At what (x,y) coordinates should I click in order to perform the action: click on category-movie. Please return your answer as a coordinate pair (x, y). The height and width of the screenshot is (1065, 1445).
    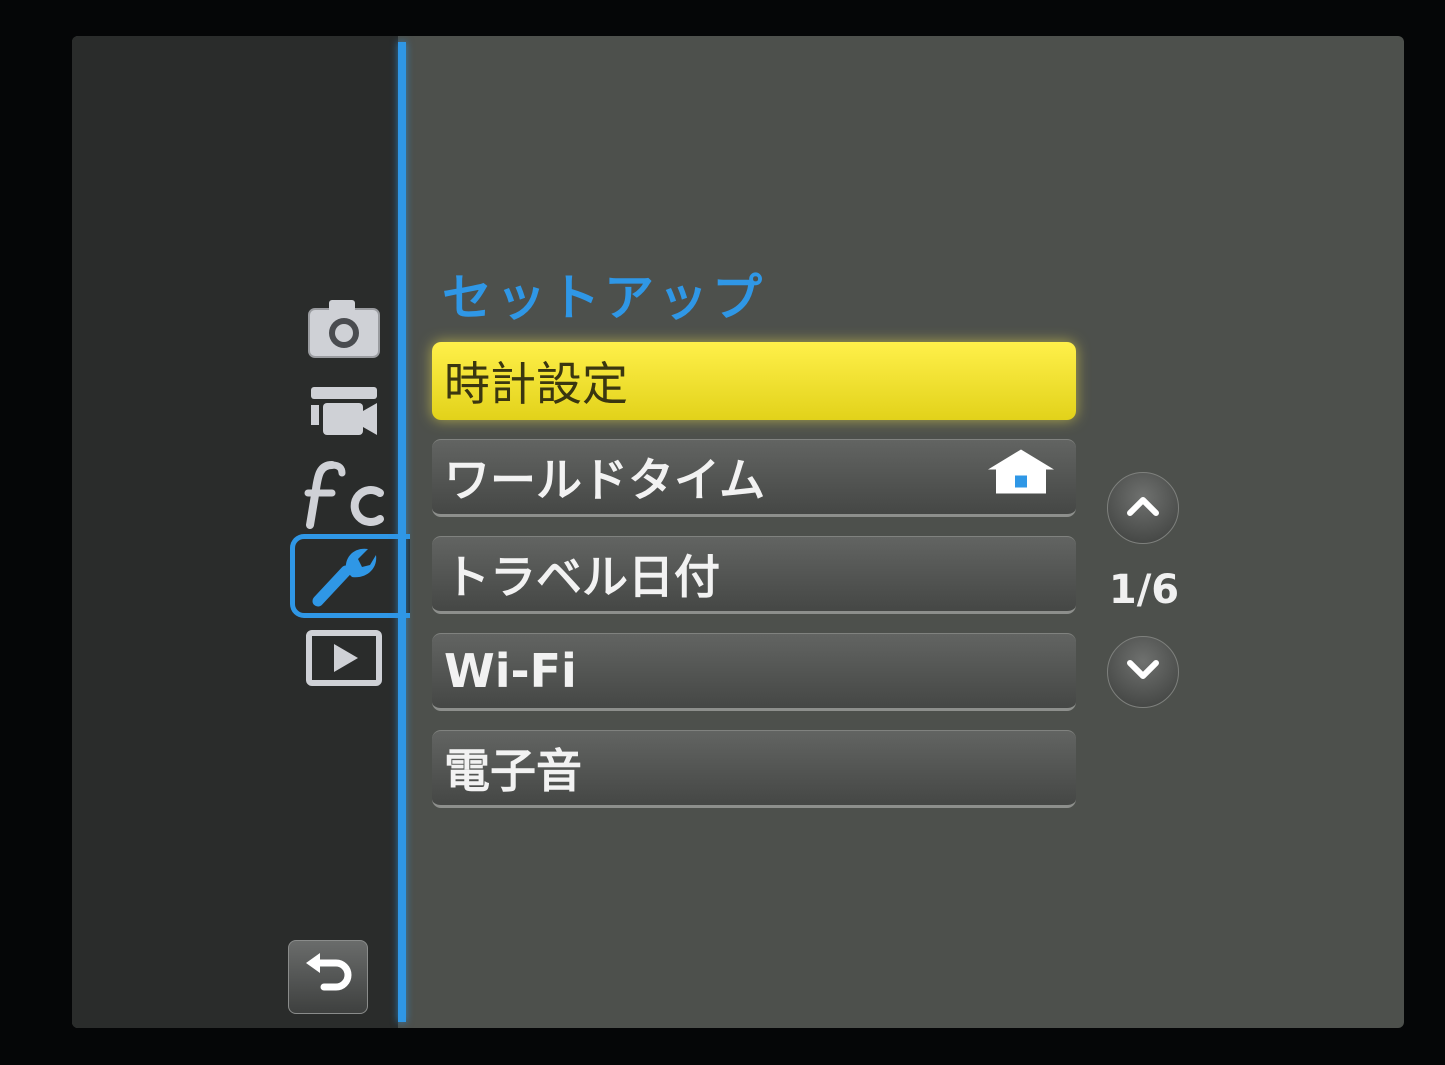
    Looking at the image, I should click on (344, 412).